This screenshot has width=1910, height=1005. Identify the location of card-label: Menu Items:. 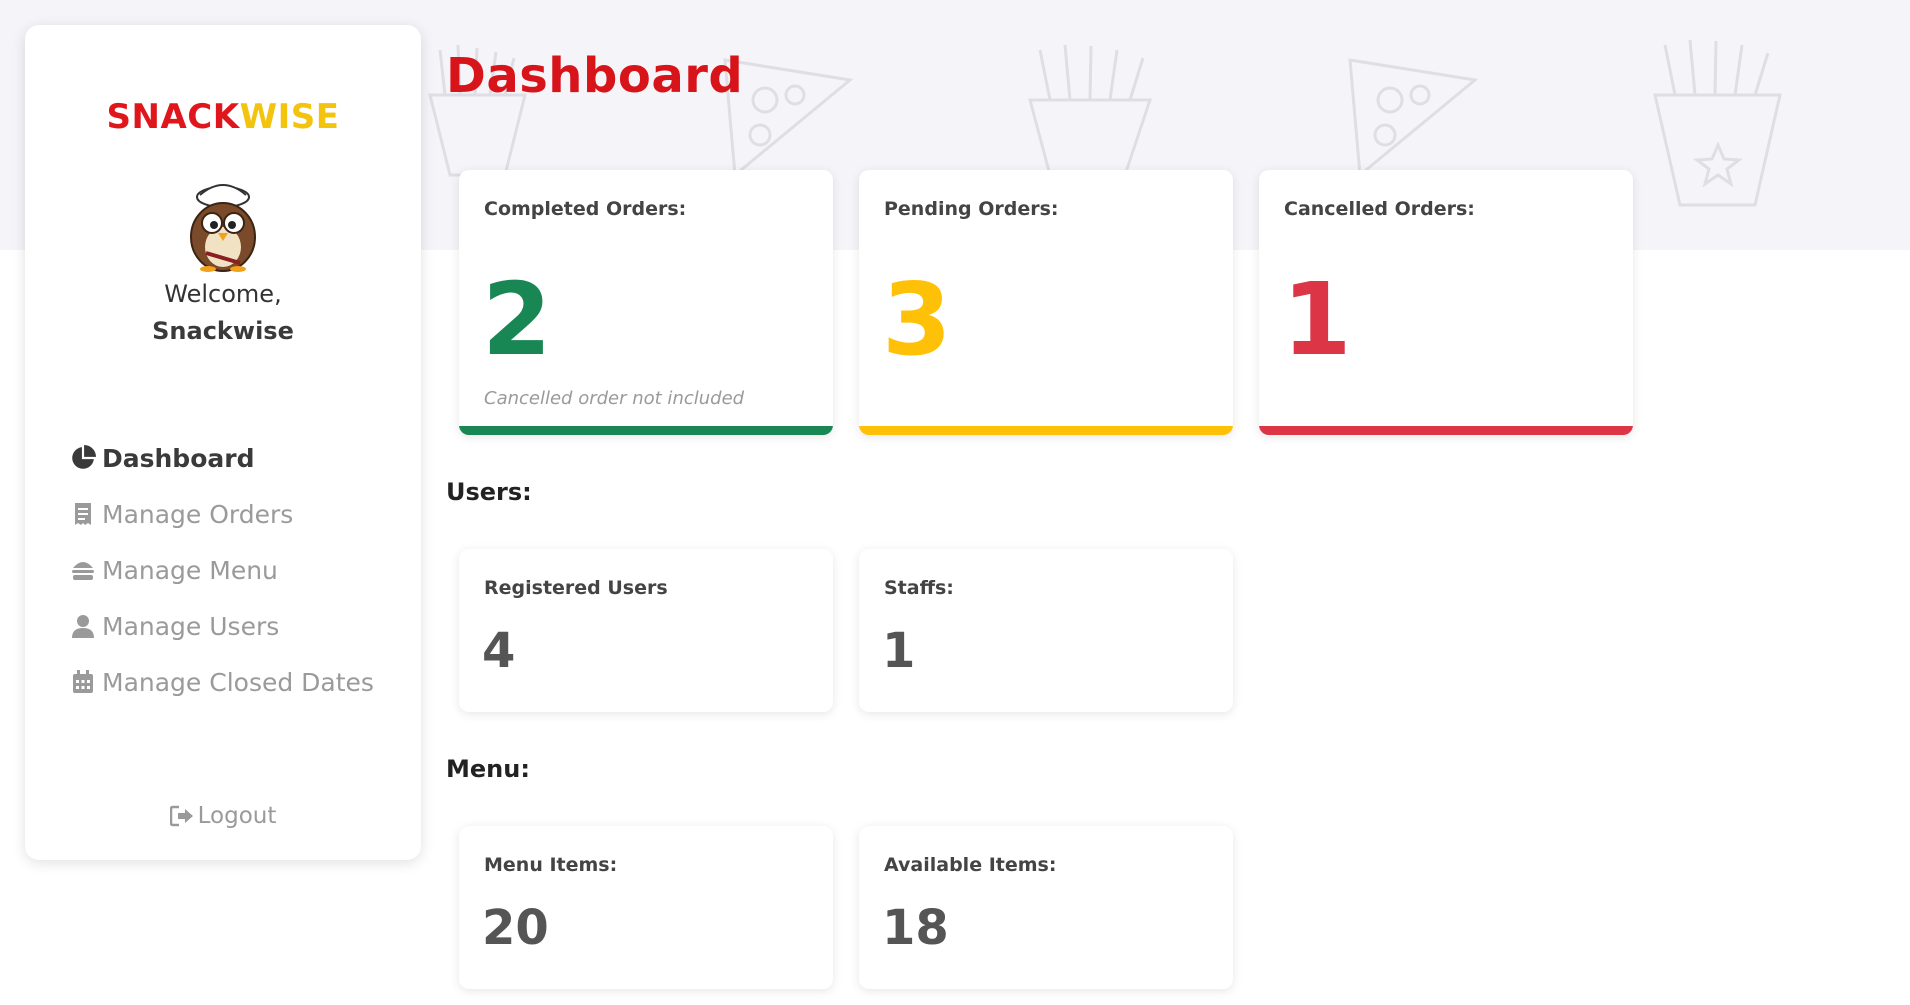
(551, 865).